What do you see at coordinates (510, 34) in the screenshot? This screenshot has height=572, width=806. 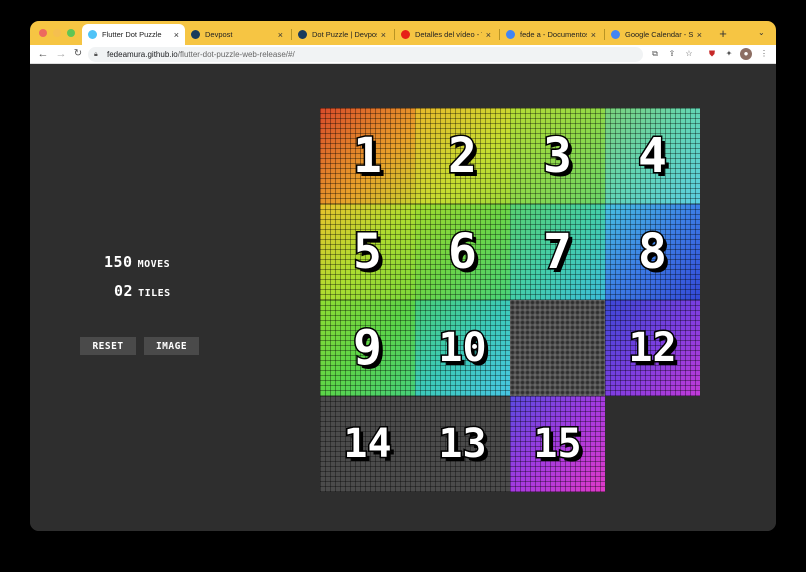 I see `docs-icon` at bounding box center [510, 34].